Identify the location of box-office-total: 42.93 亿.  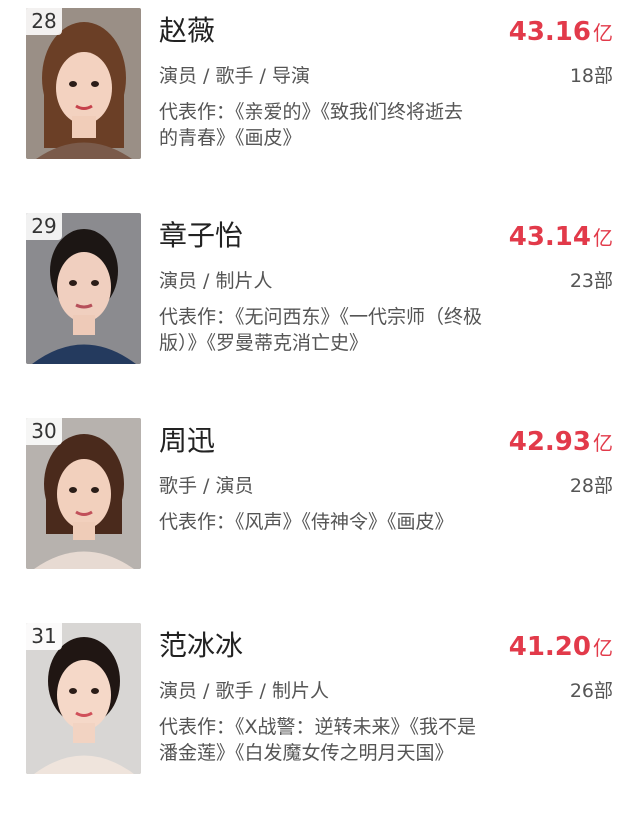
(561, 442).